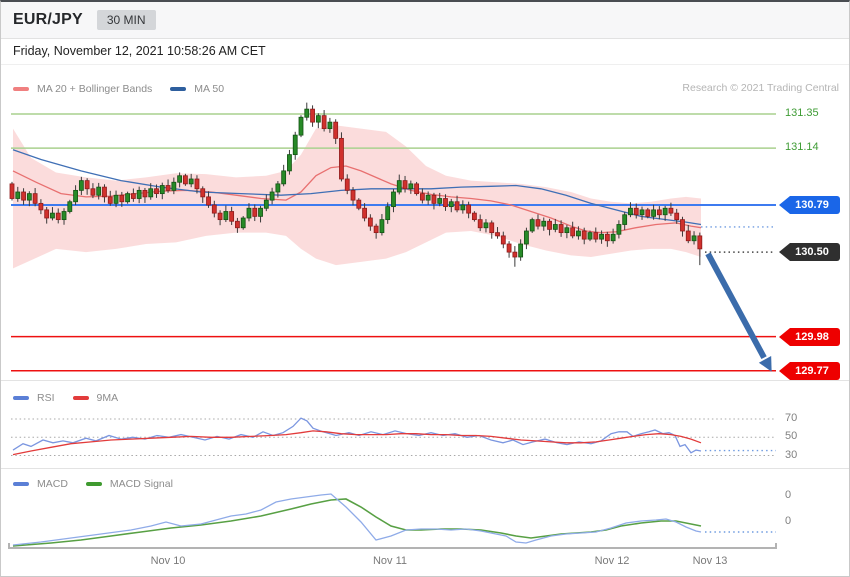 Image resolution: width=850 pixels, height=577 pixels. I want to click on rsi-line, so click(357, 435).